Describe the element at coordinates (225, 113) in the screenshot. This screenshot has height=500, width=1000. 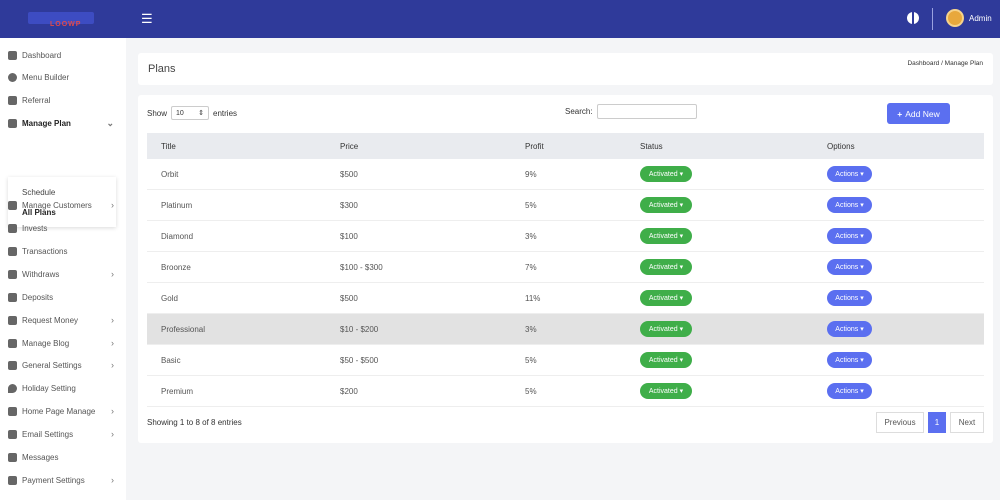
I see `entries-label: entries` at that location.